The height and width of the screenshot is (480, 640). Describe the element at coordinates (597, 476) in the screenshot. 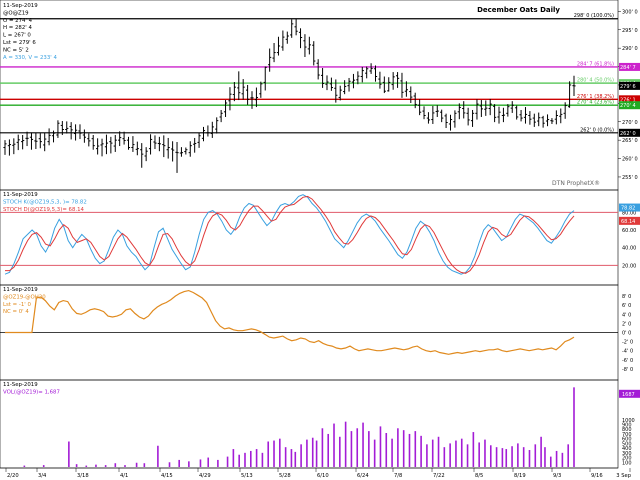

I see `x-tick-label-15: 9/16` at that location.